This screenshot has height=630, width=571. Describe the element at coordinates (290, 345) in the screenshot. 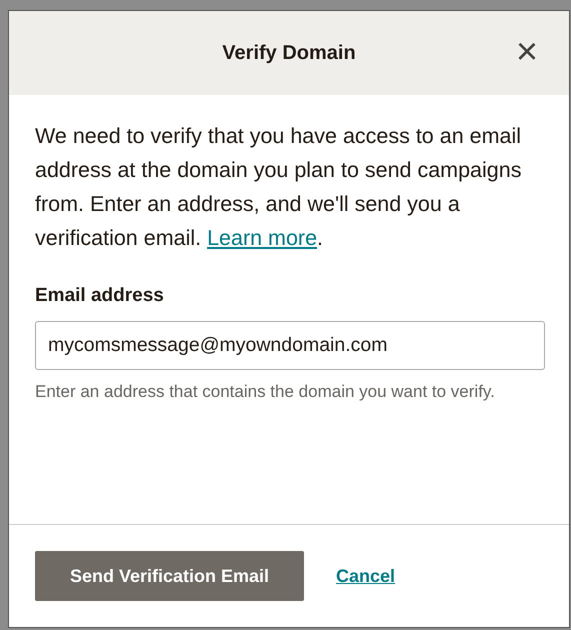

I see `email-field: mycomsmessage@myowndomain.com` at that location.